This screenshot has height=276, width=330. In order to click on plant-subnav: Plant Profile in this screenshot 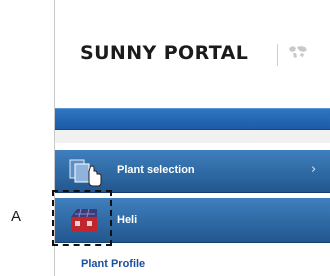, I will do `click(192, 259)`.